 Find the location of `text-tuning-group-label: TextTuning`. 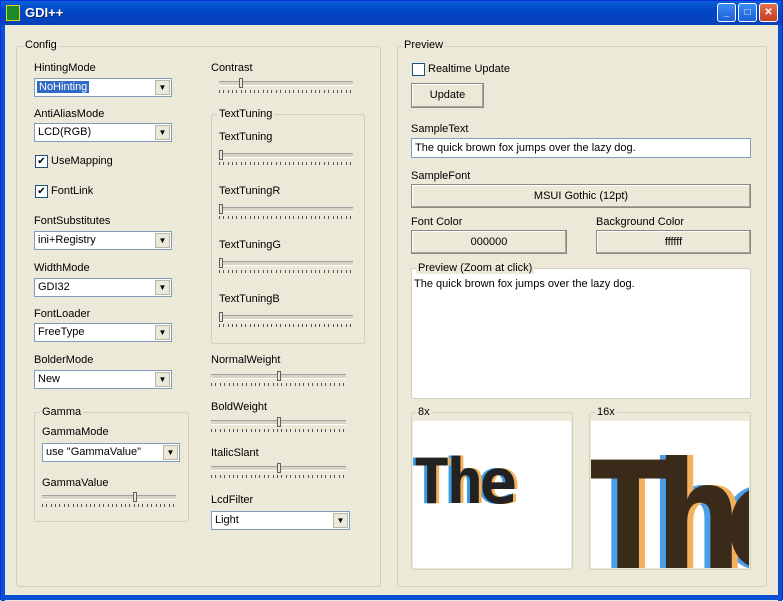

text-tuning-group-label: TextTuning is located at coordinates (246, 114).